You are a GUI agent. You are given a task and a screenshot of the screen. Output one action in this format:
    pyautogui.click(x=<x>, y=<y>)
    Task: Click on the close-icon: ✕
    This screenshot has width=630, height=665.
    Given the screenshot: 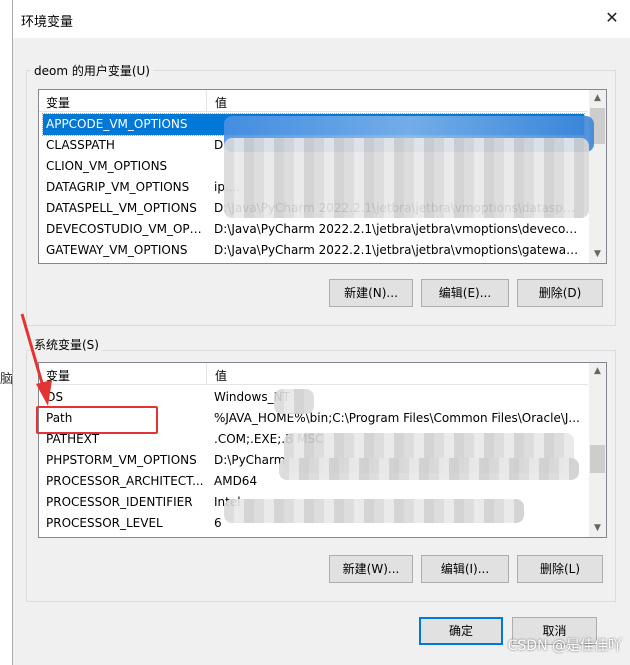 What is the action you would take?
    pyautogui.click(x=612, y=17)
    